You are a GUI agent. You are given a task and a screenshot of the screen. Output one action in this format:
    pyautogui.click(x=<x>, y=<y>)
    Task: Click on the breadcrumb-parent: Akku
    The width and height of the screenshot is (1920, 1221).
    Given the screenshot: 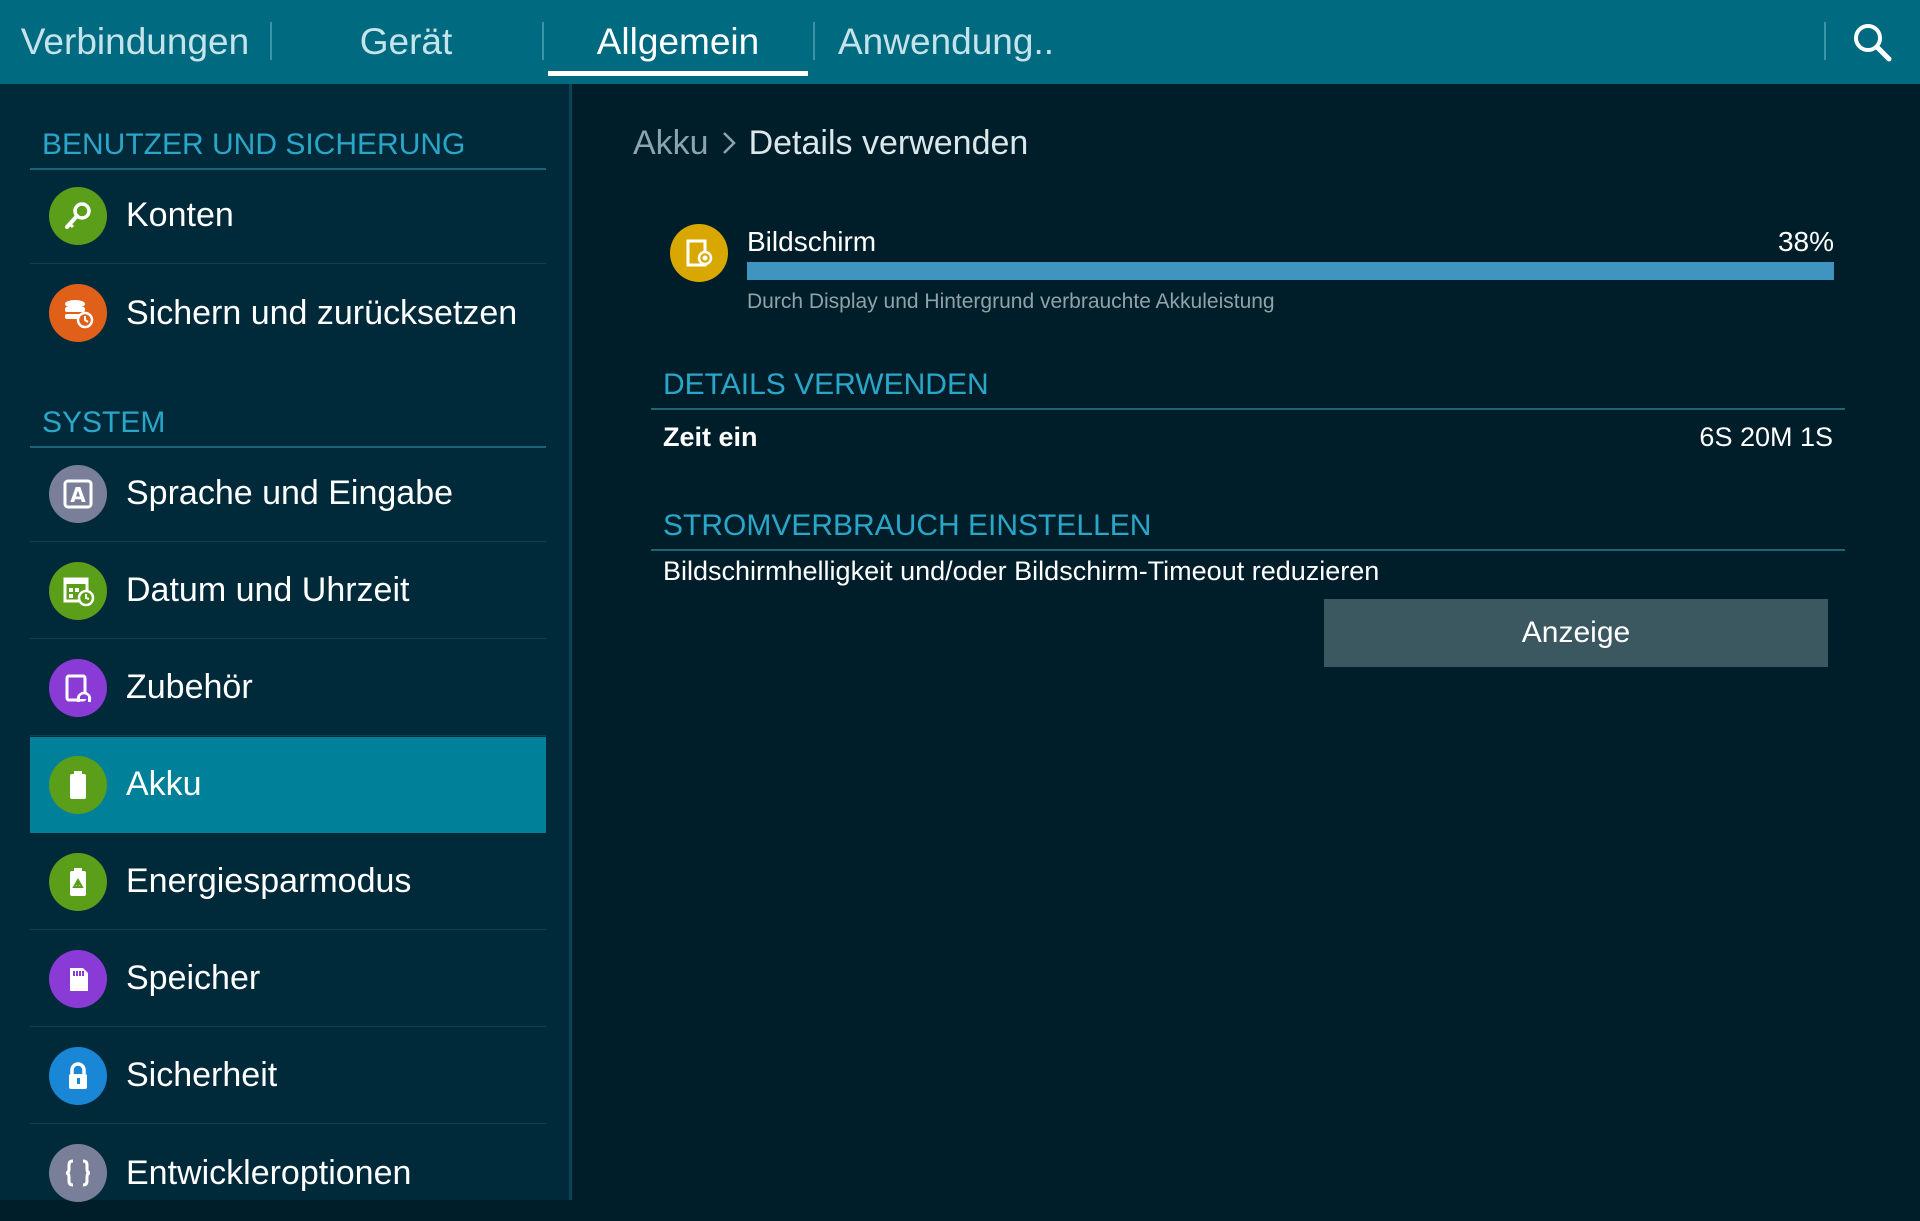 What is the action you would take?
    pyautogui.click(x=671, y=143)
    